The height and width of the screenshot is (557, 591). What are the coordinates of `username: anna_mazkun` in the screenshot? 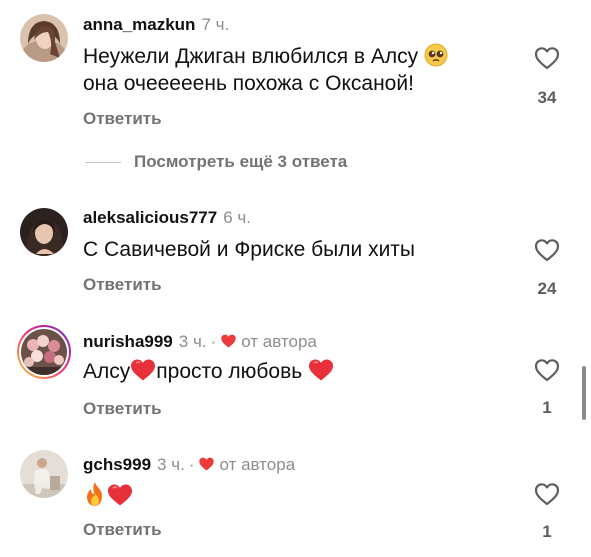 It's located at (139, 24).